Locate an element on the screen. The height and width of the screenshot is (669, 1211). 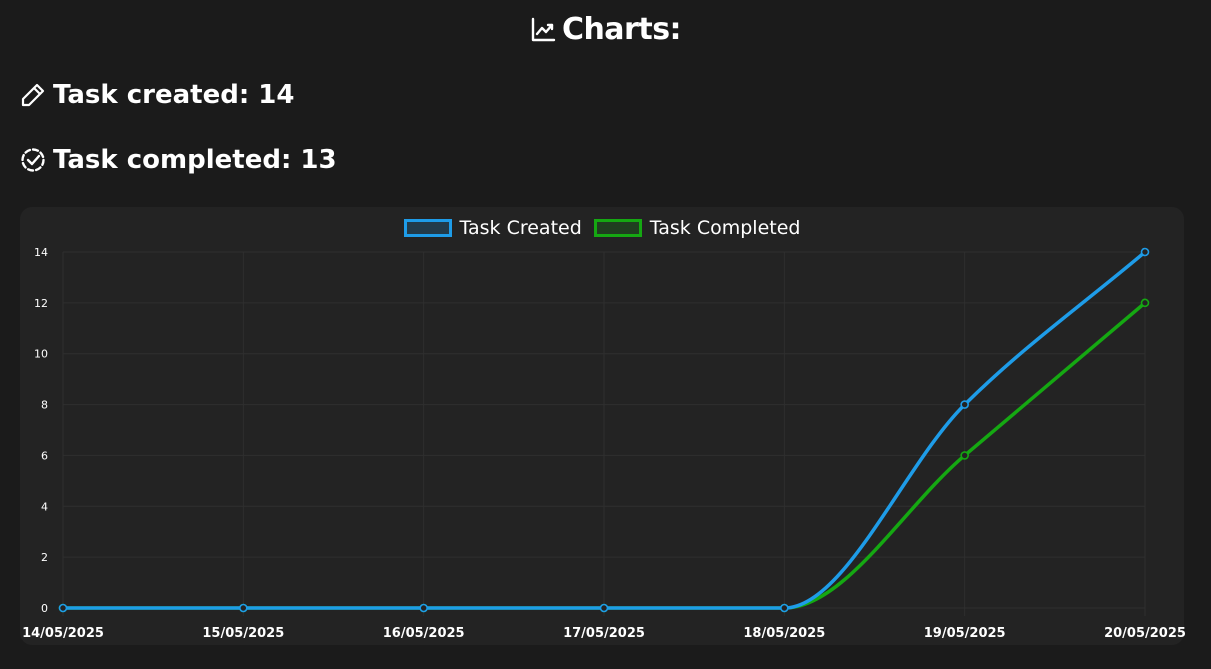
legend-label: Task Completed is located at coordinates (725, 228).